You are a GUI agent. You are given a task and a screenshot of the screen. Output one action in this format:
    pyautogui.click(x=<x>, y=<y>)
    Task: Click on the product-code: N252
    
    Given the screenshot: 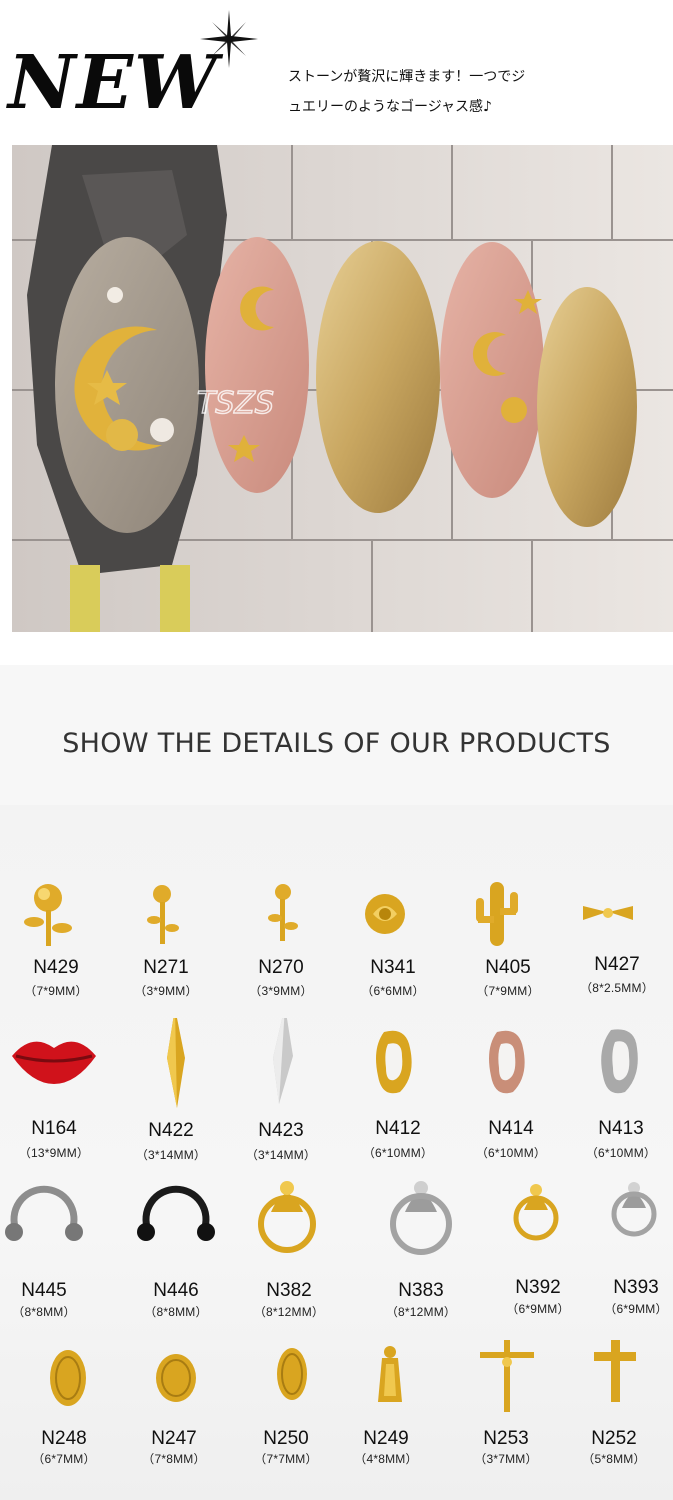 What is the action you would take?
    pyautogui.click(x=614, y=1438)
    